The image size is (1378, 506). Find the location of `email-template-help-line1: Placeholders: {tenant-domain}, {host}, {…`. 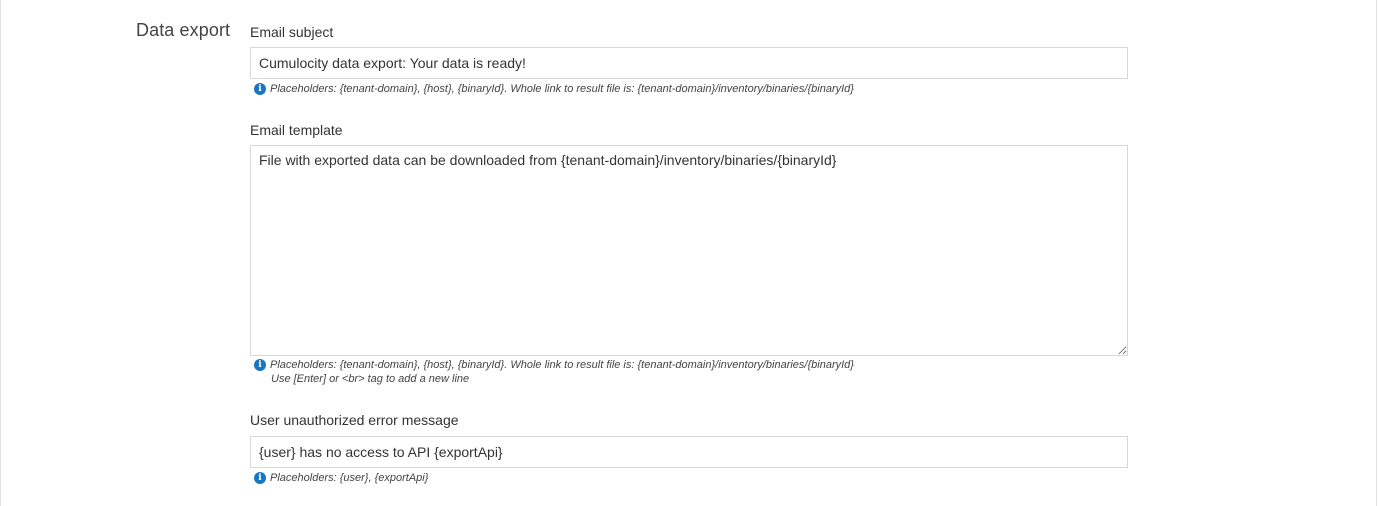

email-template-help-line1: Placeholders: {tenant-domain}, {host}, {… is located at coordinates (562, 365).